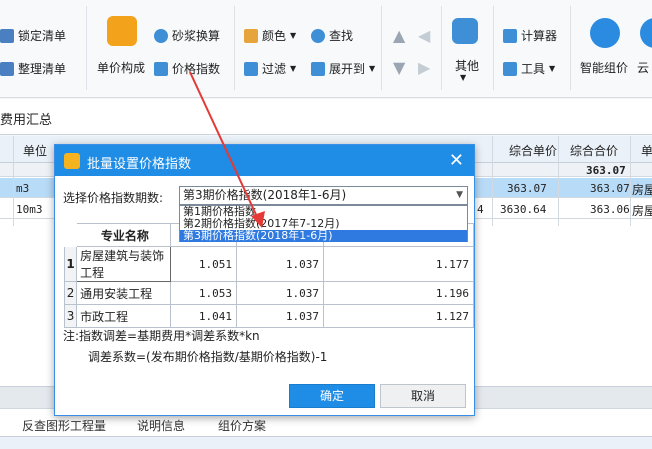  I want to click on grid-icon, so click(465, 31).